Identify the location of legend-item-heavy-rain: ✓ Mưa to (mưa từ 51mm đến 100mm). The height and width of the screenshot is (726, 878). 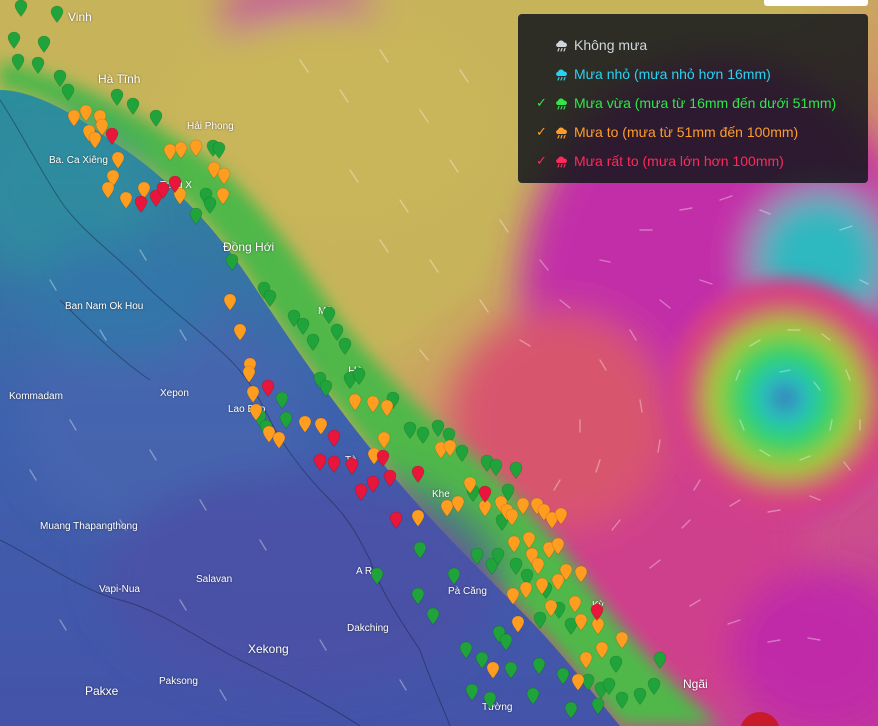
(702, 131).